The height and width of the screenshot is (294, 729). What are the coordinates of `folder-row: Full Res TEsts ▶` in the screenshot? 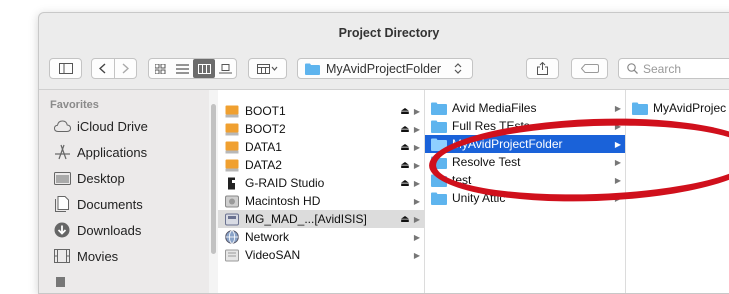 It's located at (525, 126).